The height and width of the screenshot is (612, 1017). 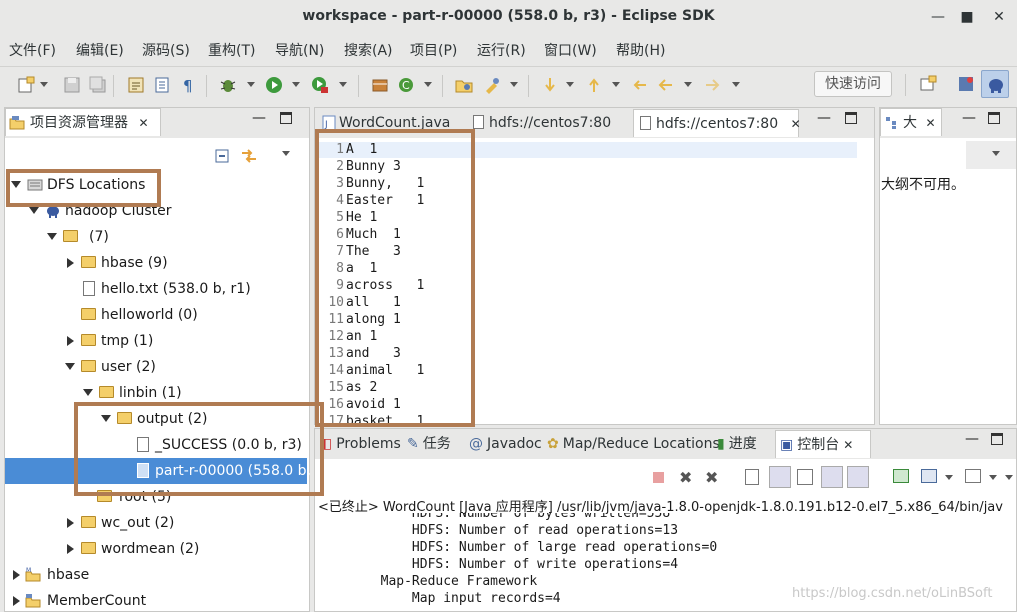 What do you see at coordinates (966, 84) in the screenshot?
I see `java-perspective-icon` at bounding box center [966, 84].